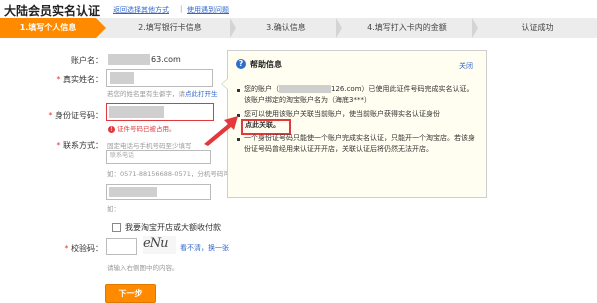  Describe the element at coordinates (158, 157) in the screenshot. I see `phone-input: 联系电话` at that location.